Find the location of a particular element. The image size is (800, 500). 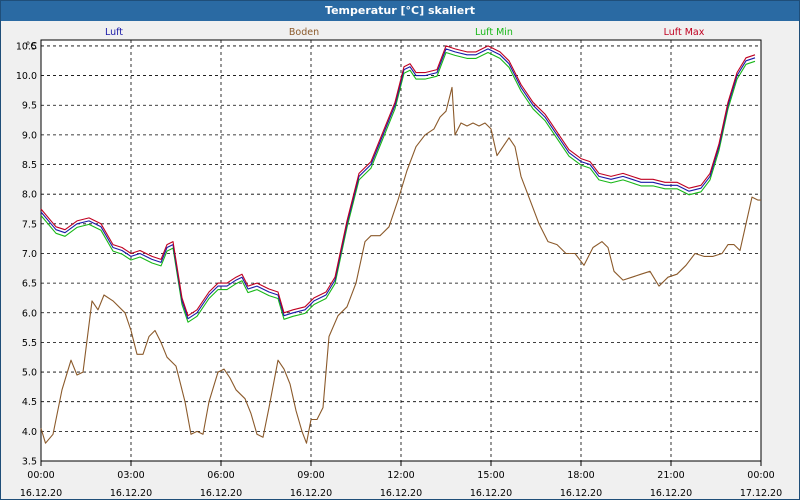

y-tick-label: 5.5 is located at coordinates (29, 343).